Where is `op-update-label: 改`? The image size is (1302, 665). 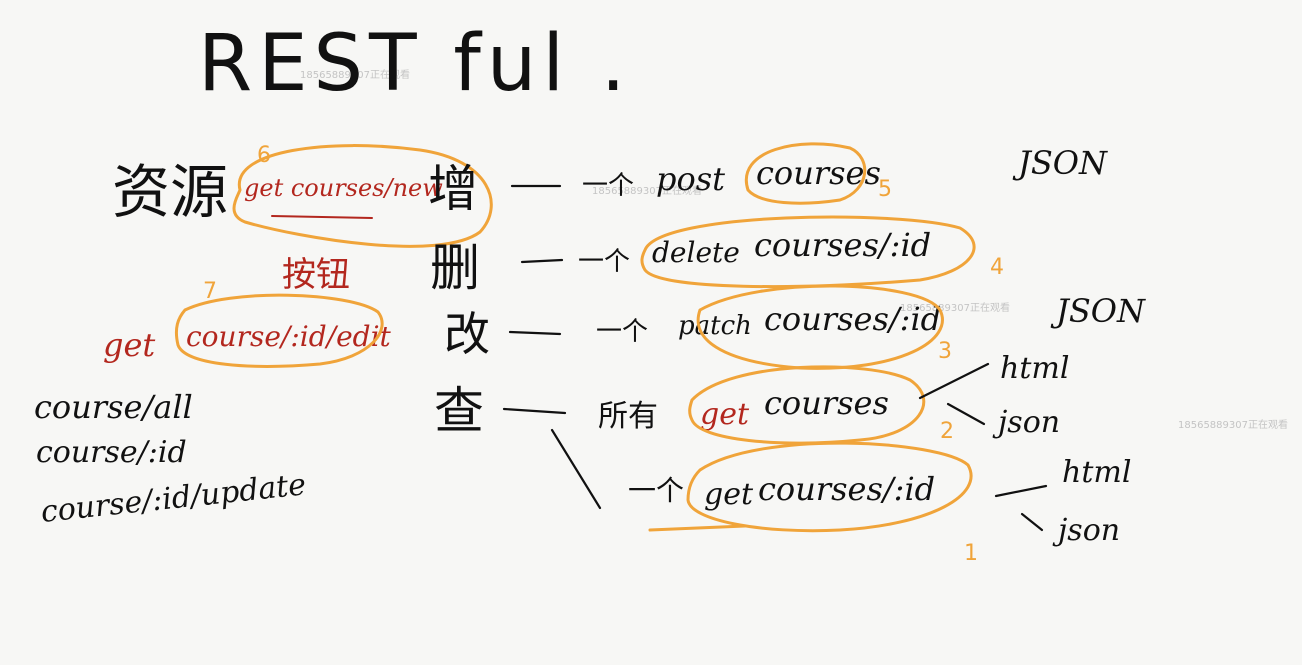 op-update-label: 改 is located at coordinates (467, 334).